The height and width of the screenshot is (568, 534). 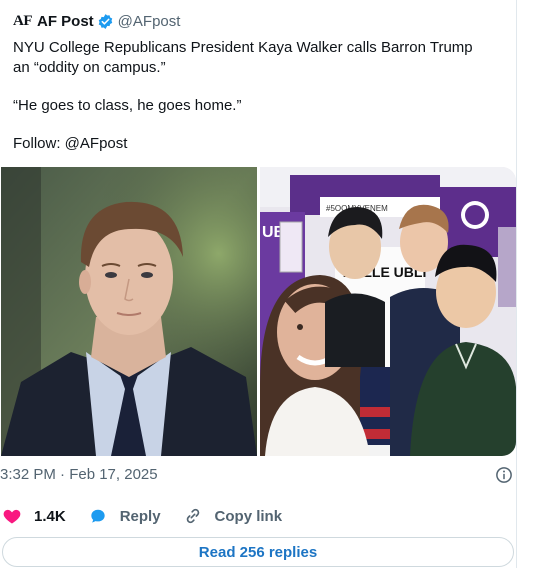 What do you see at coordinates (96, 21) in the screenshot?
I see `tweet-header: AF AF Post @AFpost` at bounding box center [96, 21].